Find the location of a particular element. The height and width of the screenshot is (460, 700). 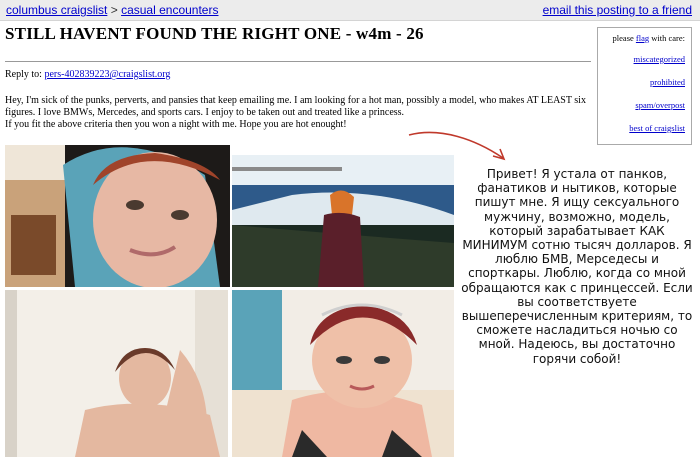

flag-box-prefix: please is located at coordinates (623, 38).